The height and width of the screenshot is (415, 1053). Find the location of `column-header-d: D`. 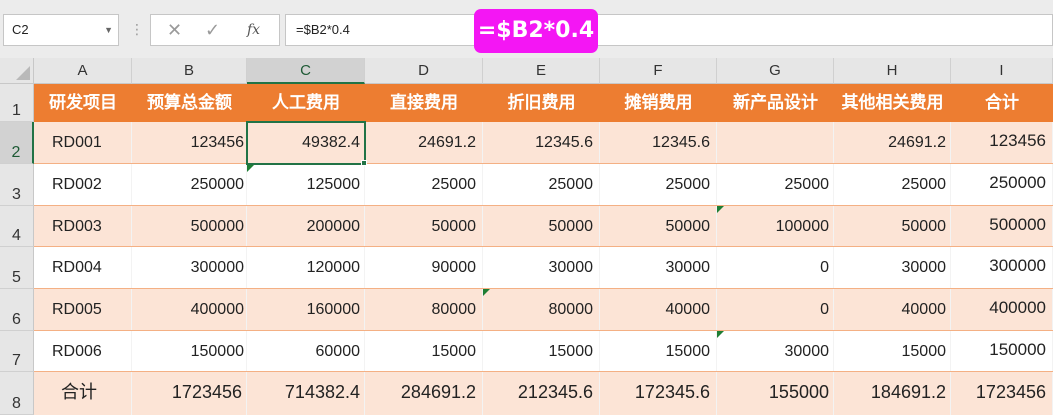

column-header-d: D is located at coordinates (424, 71).